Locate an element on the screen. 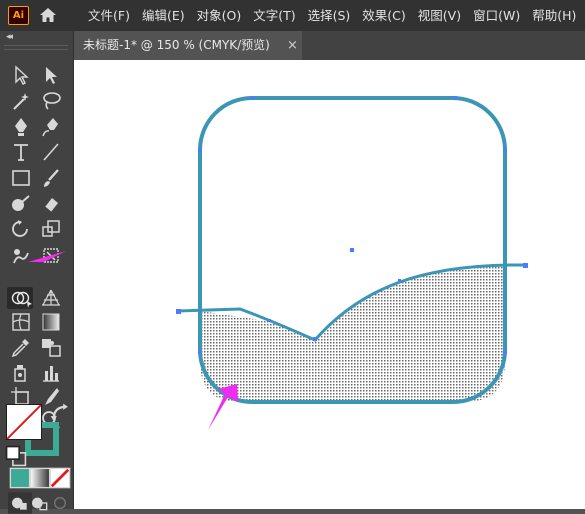  shape-builder-highlight-region is located at coordinates (352, 333).